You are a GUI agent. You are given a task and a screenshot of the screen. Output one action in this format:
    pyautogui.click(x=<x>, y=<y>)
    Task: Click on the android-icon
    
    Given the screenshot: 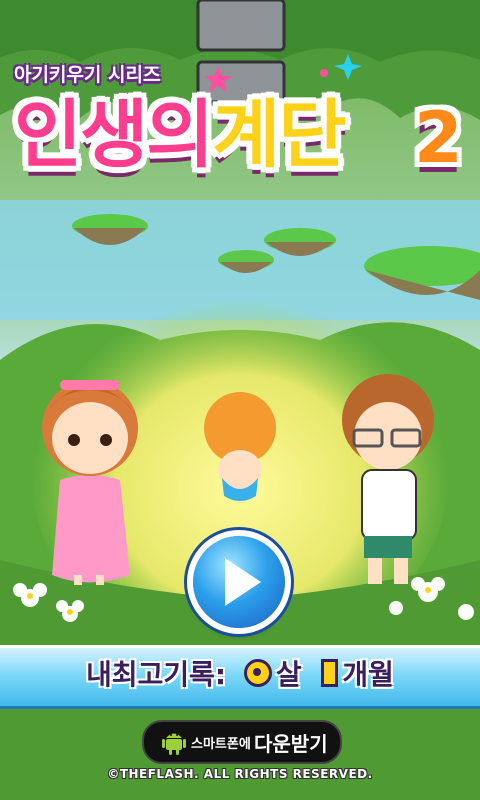 What is the action you would take?
    pyautogui.click(x=174, y=744)
    